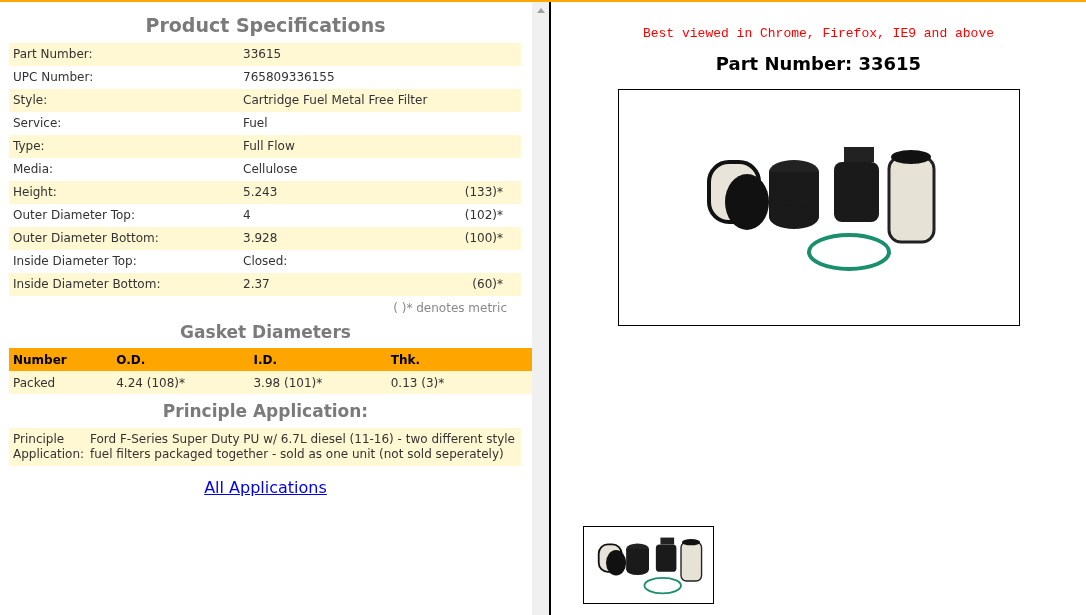 This screenshot has height=615, width=1086. What do you see at coordinates (648, 565) in the screenshot?
I see `photo-thumbnail` at bounding box center [648, 565].